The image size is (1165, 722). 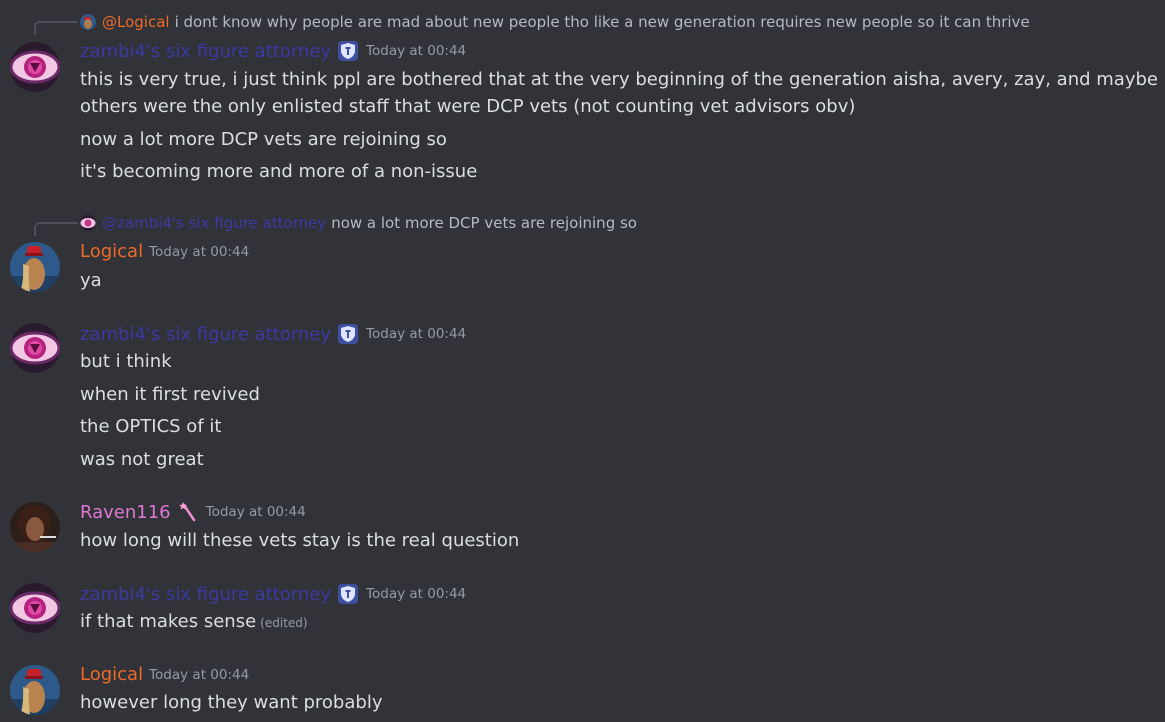 What do you see at coordinates (214, 223) in the screenshot?
I see `reply-author: @zambi4's six figure attorney` at bounding box center [214, 223].